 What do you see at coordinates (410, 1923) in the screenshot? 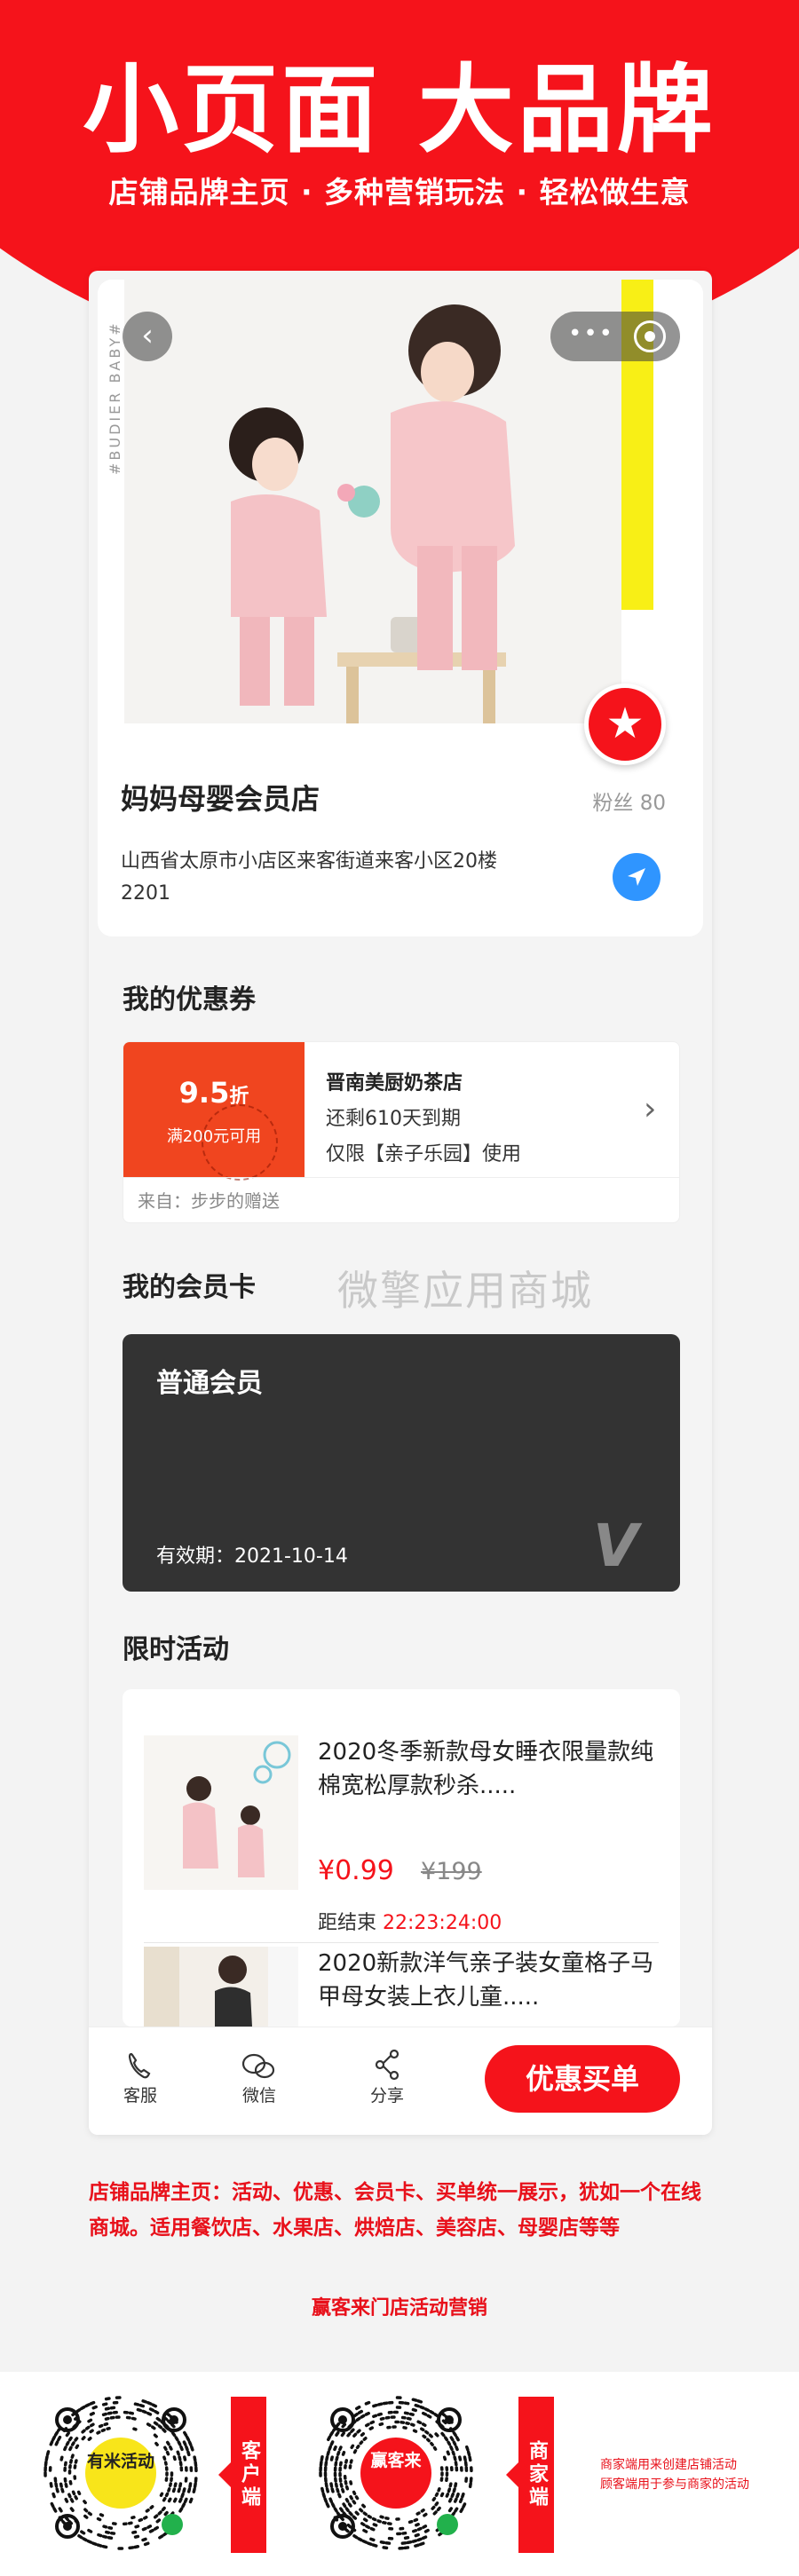
I see `activity-countdown: 距结束 22:23:24:00` at bounding box center [410, 1923].